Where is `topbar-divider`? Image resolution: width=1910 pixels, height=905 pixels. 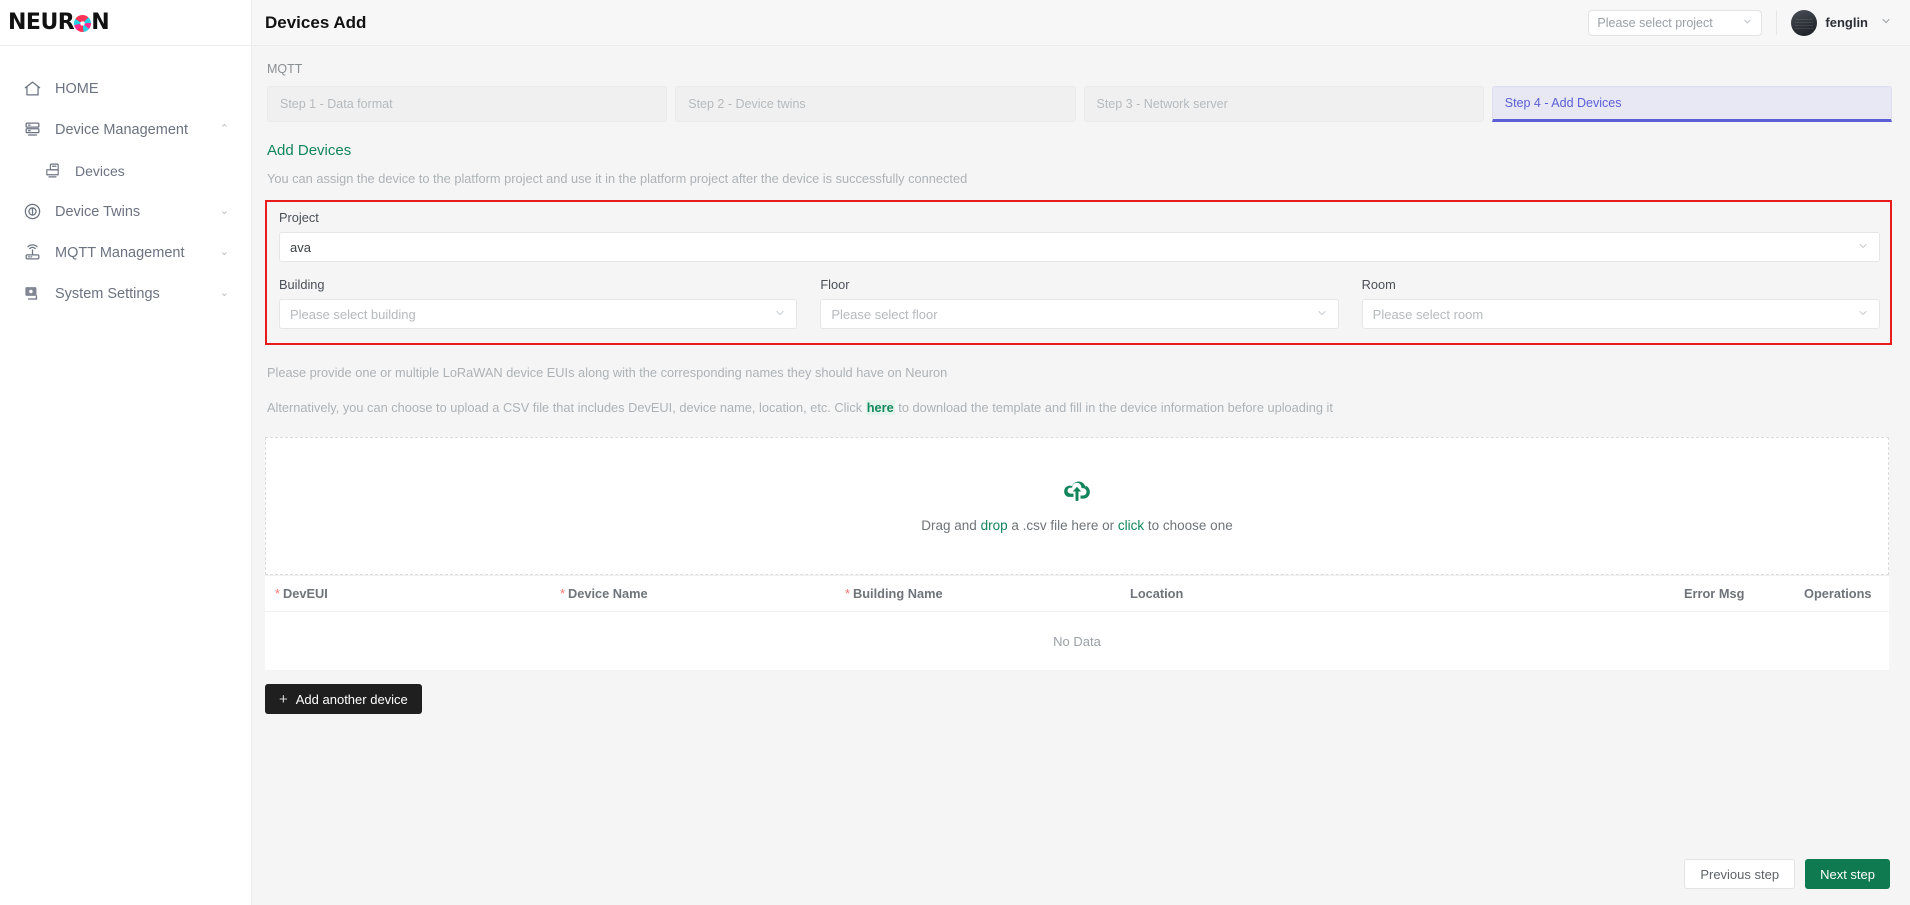 topbar-divider is located at coordinates (1777, 22).